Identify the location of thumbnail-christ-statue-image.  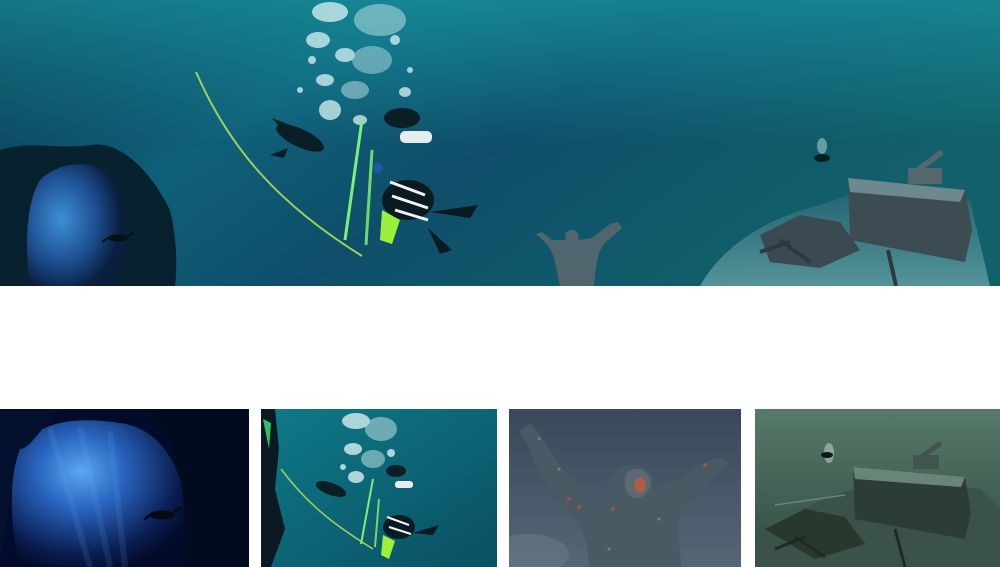
(625, 488).